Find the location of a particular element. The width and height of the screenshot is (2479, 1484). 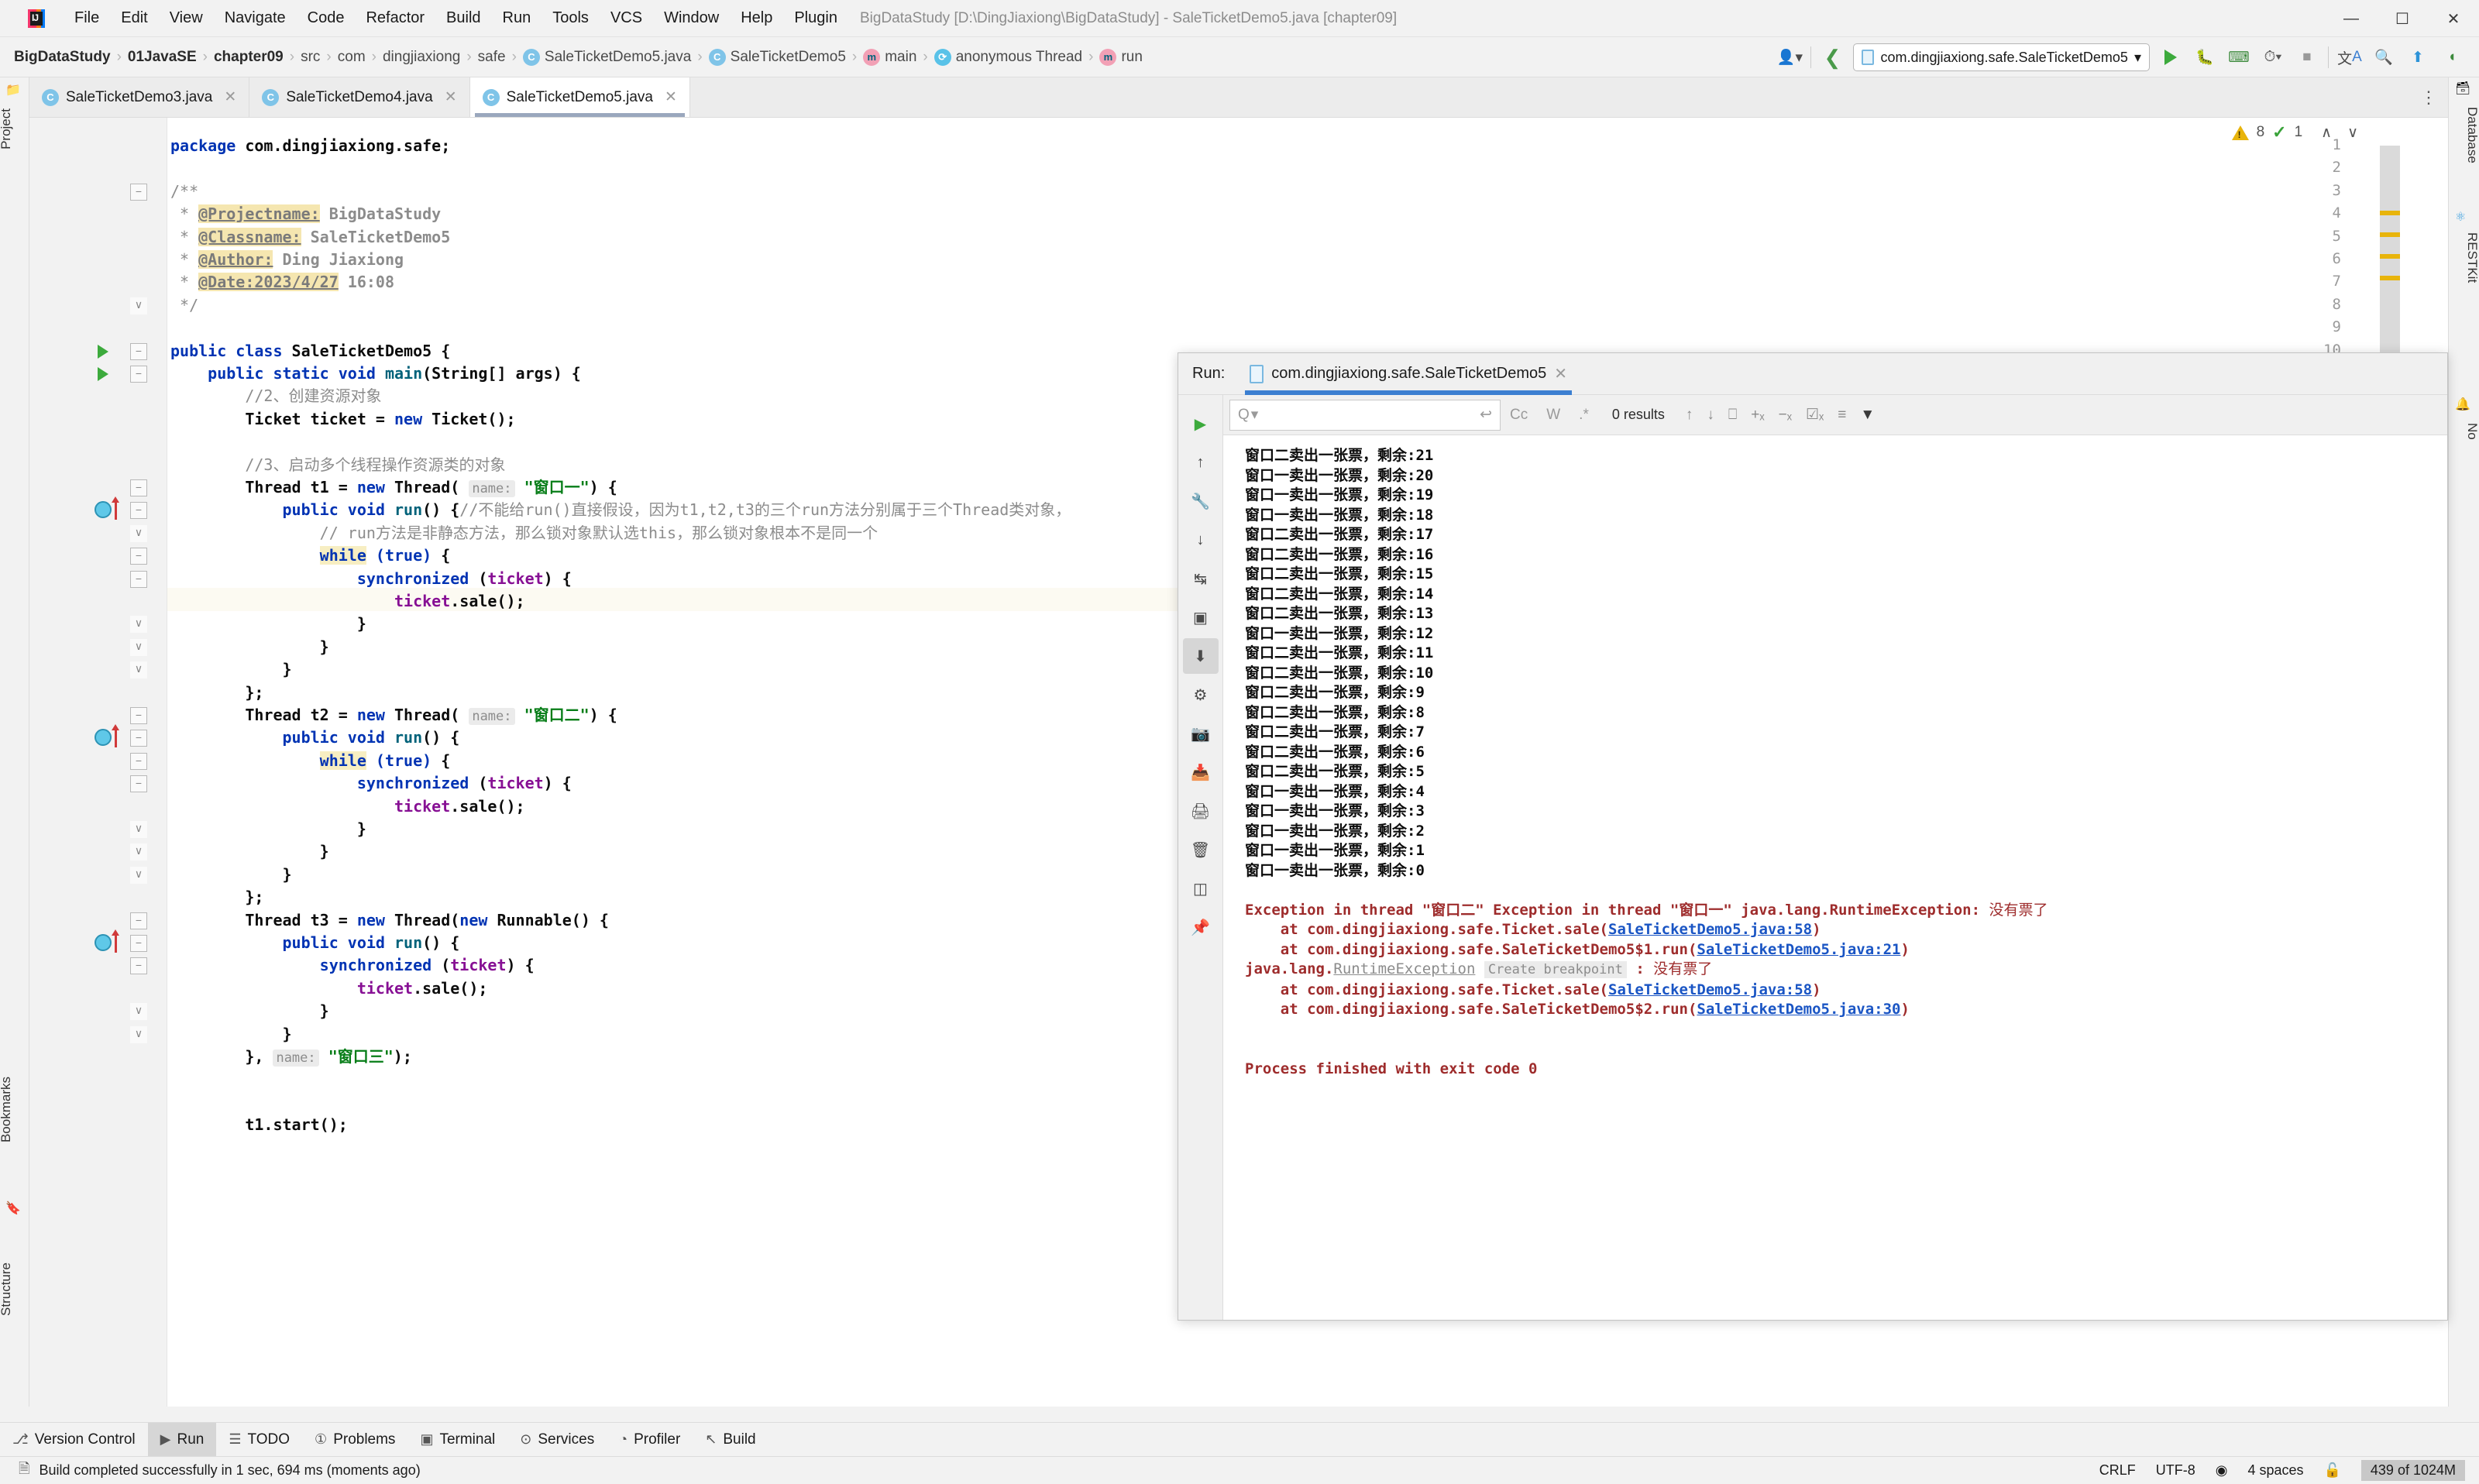

pin-icon: 📌 is located at coordinates (1201, 927).